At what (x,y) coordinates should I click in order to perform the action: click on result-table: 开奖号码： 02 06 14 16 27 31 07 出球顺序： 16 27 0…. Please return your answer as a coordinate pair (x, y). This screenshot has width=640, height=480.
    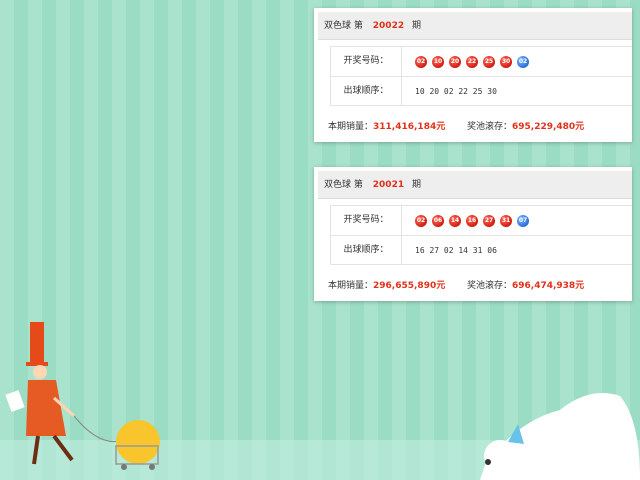
    Looking at the image, I should click on (481, 235).